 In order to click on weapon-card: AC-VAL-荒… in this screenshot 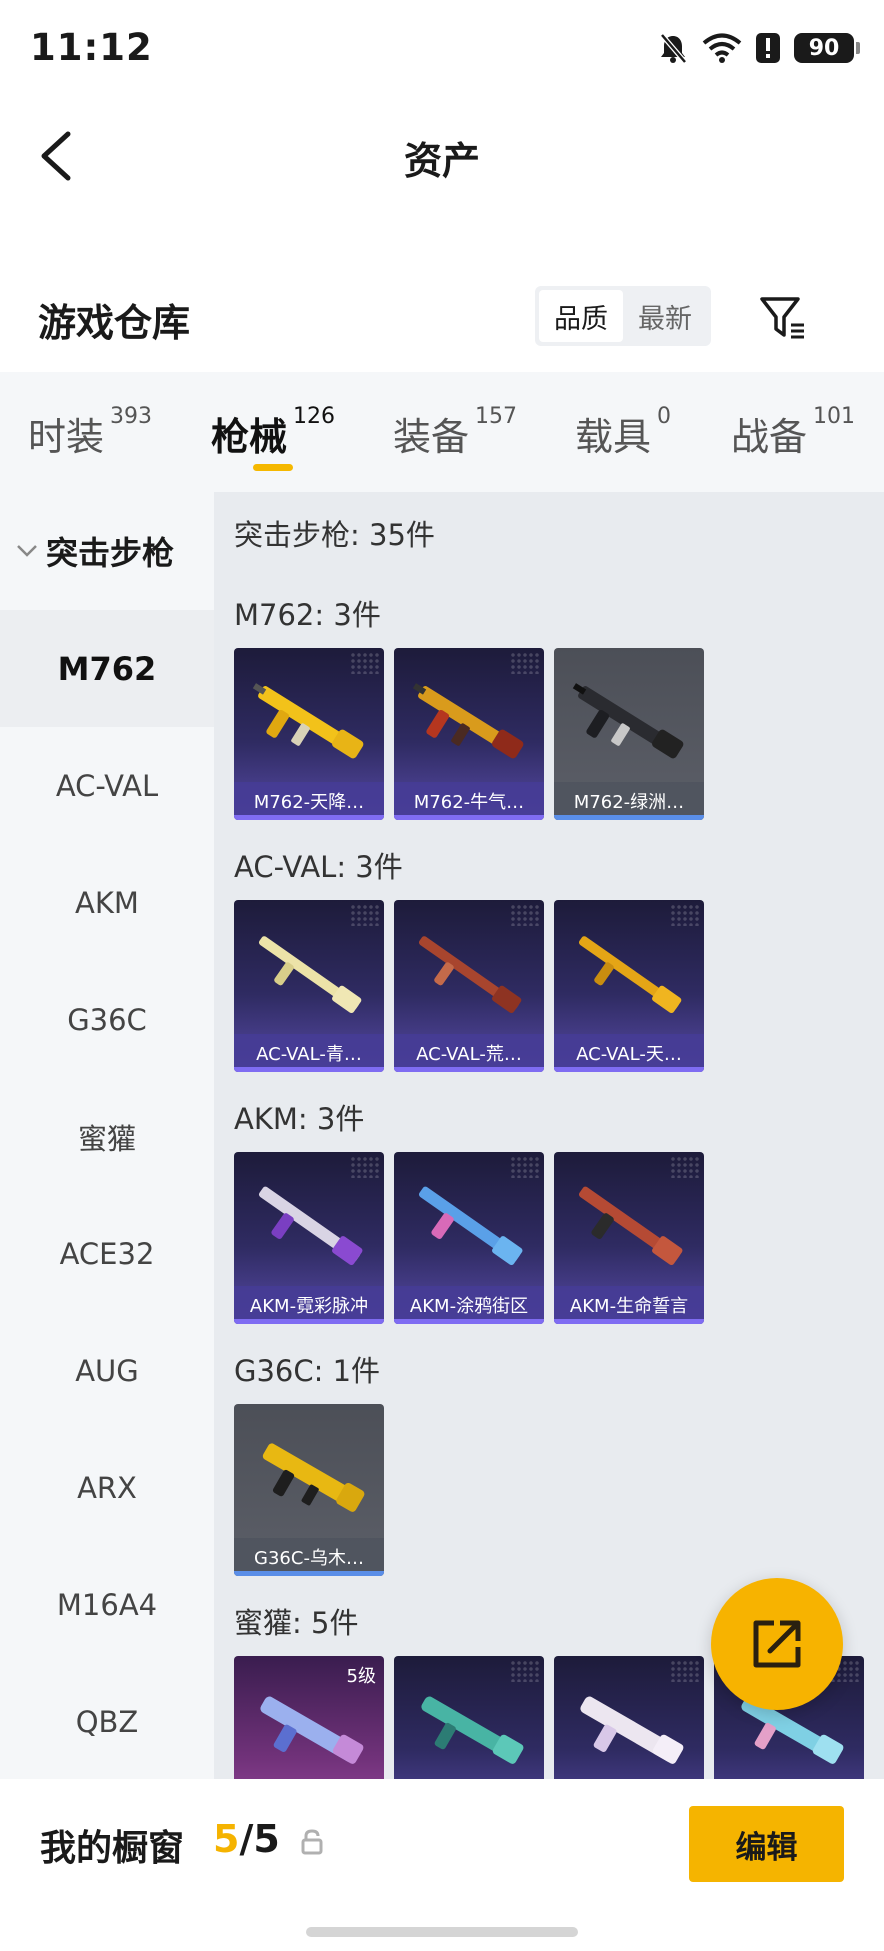, I will do `click(469, 986)`.